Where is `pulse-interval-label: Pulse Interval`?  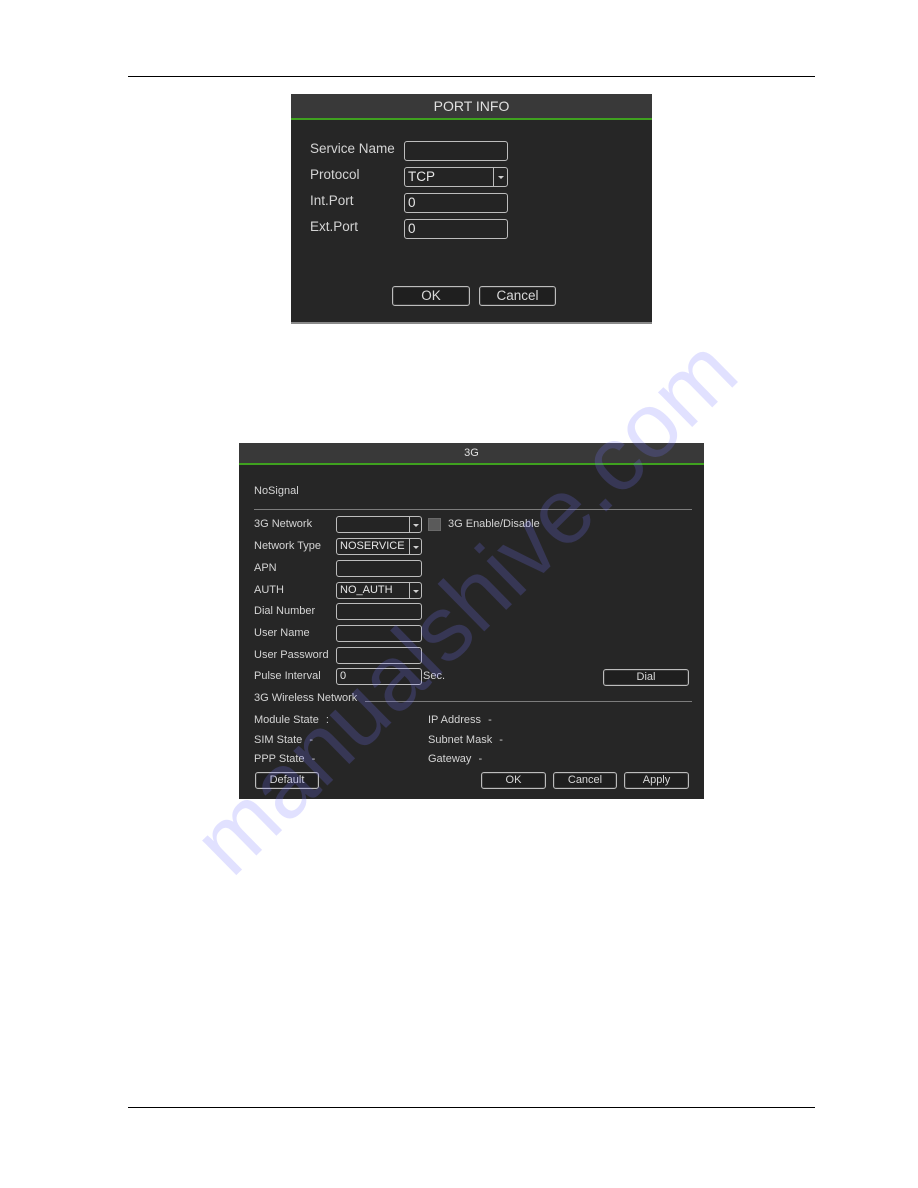 pulse-interval-label: Pulse Interval is located at coordinates (287, 676).